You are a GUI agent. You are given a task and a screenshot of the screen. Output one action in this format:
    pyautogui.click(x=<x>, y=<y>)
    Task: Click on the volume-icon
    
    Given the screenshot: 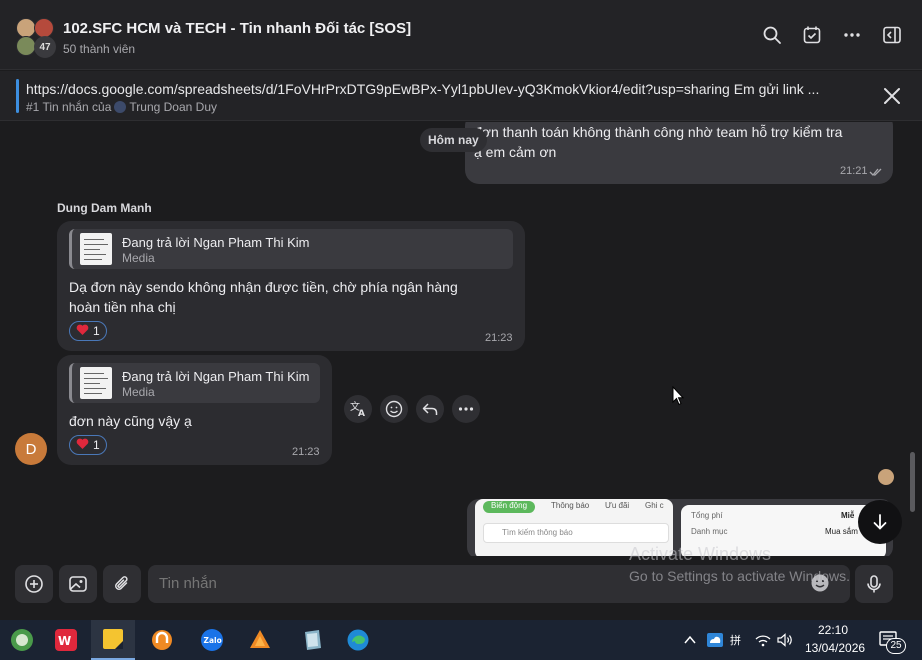 What is the action you would take?
    pyautogui.click(x=785, y=640)
    